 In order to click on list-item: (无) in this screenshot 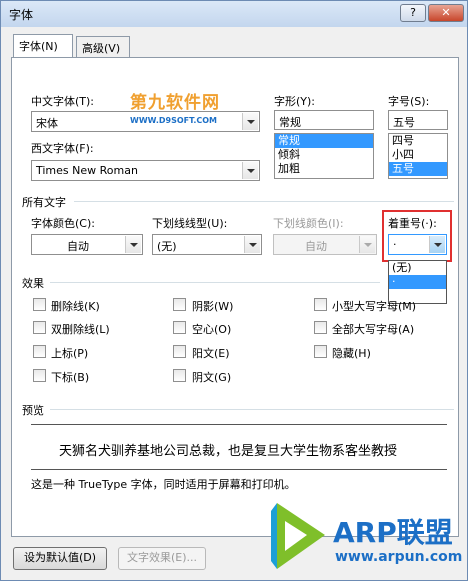, I will do `click(417, 268)`.